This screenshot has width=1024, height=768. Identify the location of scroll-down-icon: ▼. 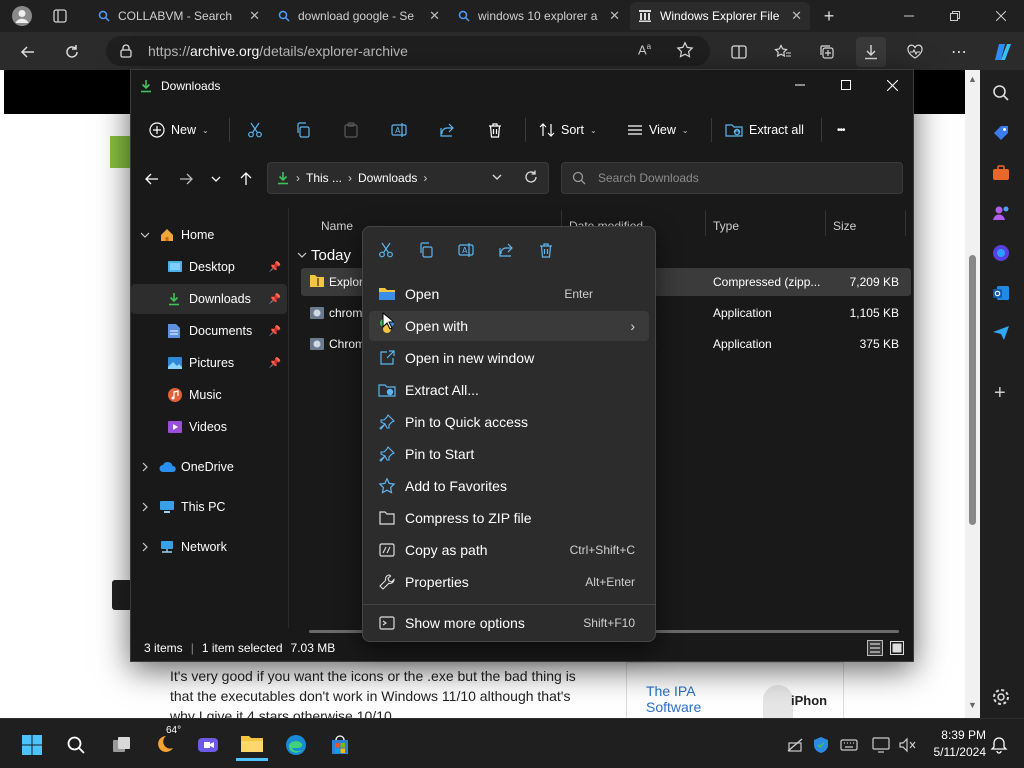
(972, 705).